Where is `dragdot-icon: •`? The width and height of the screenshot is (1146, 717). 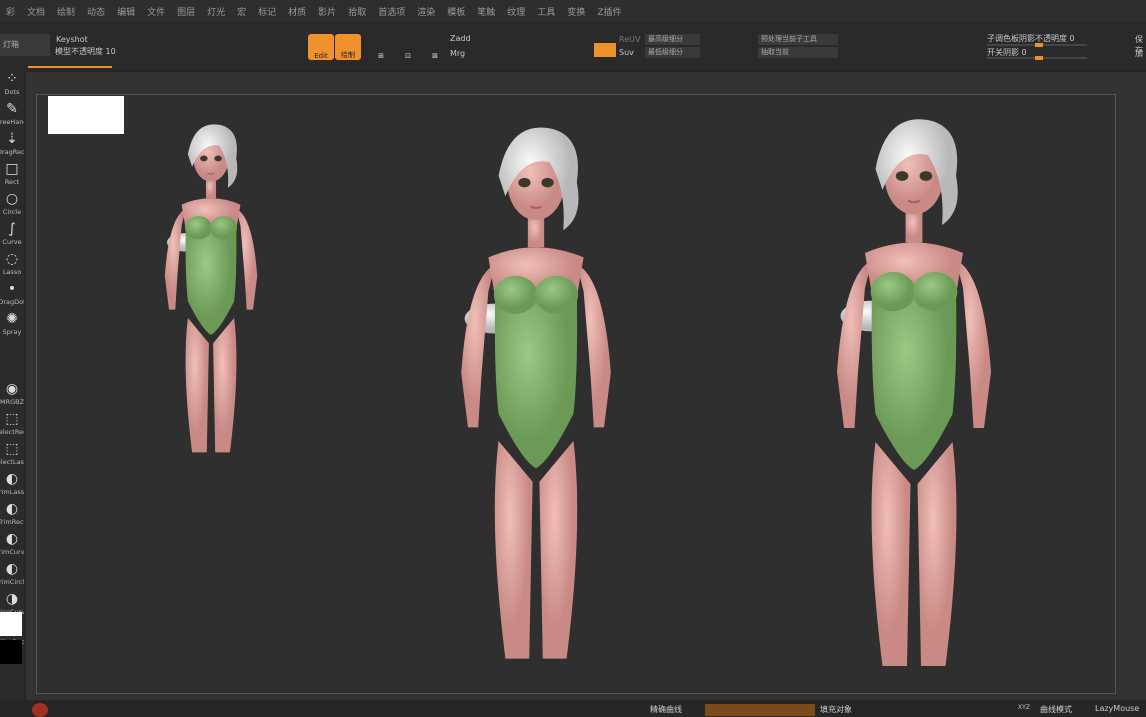 dragdot-icon: • is located at coordinates (12, 289).